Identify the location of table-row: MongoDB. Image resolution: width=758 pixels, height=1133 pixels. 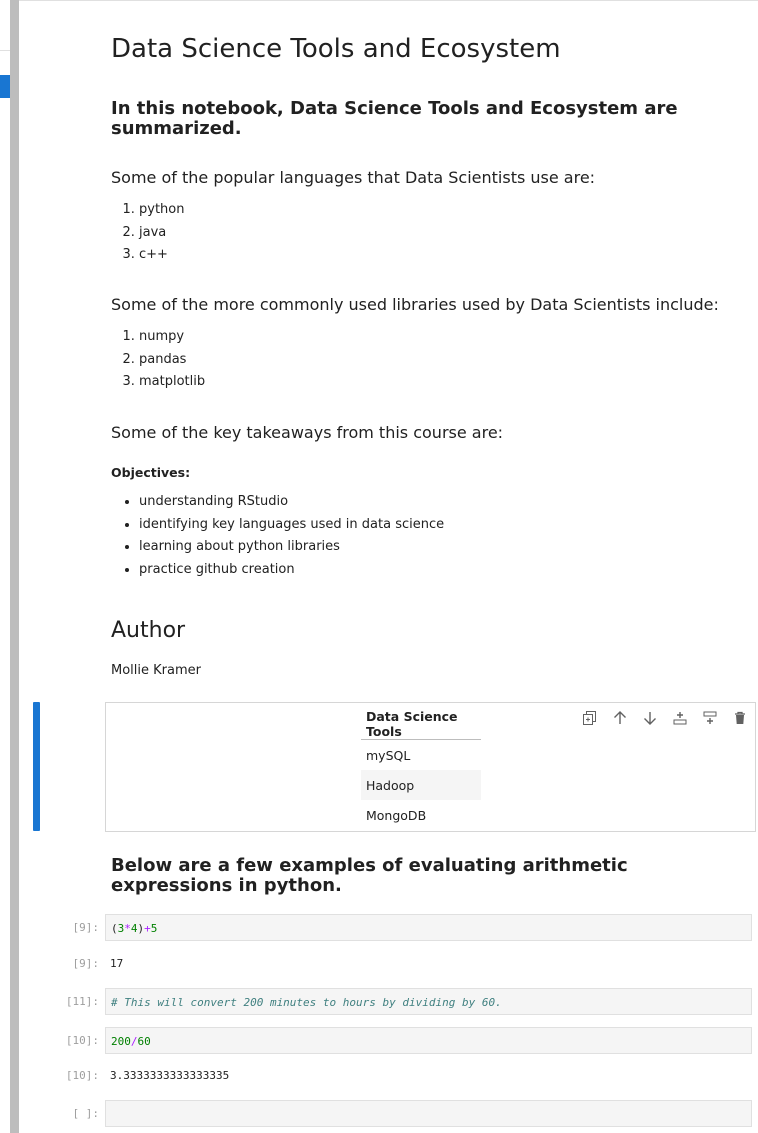
(396, 815).